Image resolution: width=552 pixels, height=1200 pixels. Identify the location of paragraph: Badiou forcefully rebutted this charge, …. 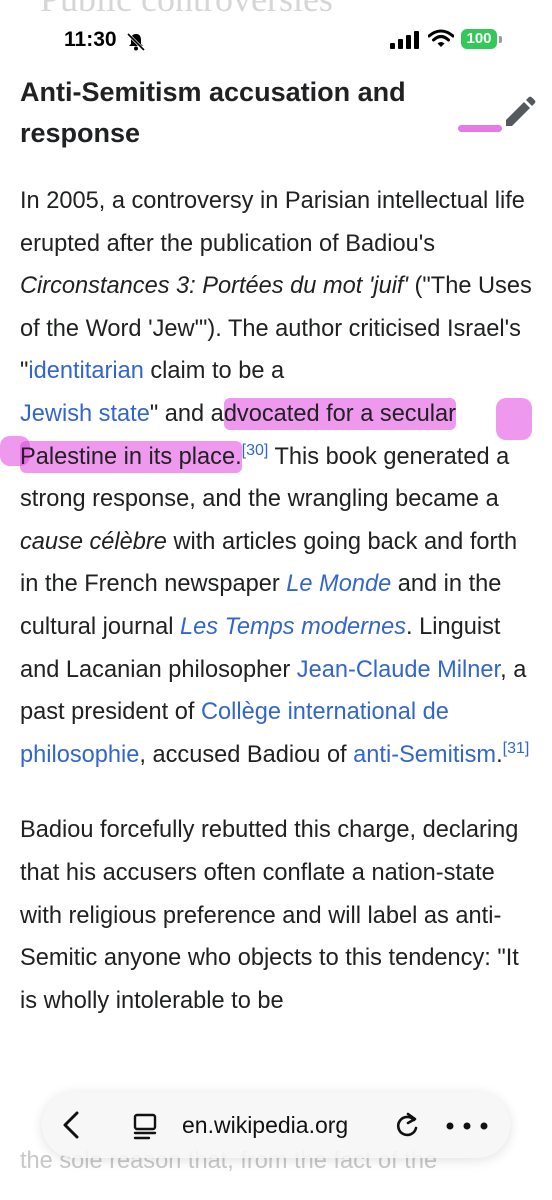
(269, 915).